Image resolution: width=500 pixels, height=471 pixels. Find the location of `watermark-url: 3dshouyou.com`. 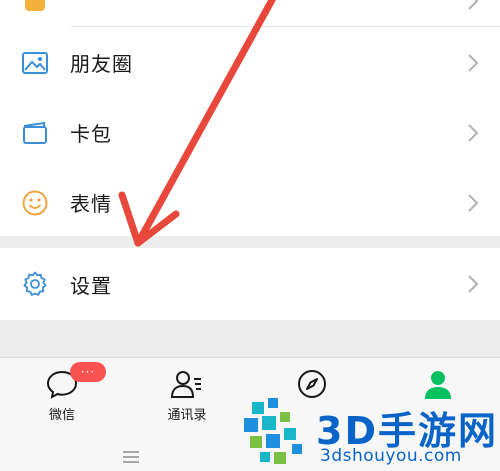

watermark-url: 3dshouyou.com is located at coordinates (391, 456).